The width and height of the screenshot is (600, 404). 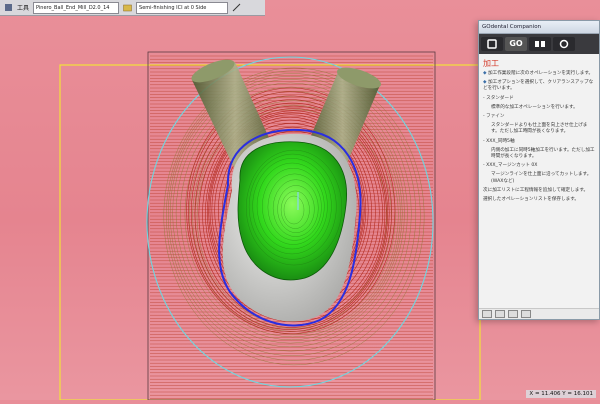 I want to click on instruction-line: 次に加工リストに工程情報を追加して確定します。, so click(x=536, y=190).